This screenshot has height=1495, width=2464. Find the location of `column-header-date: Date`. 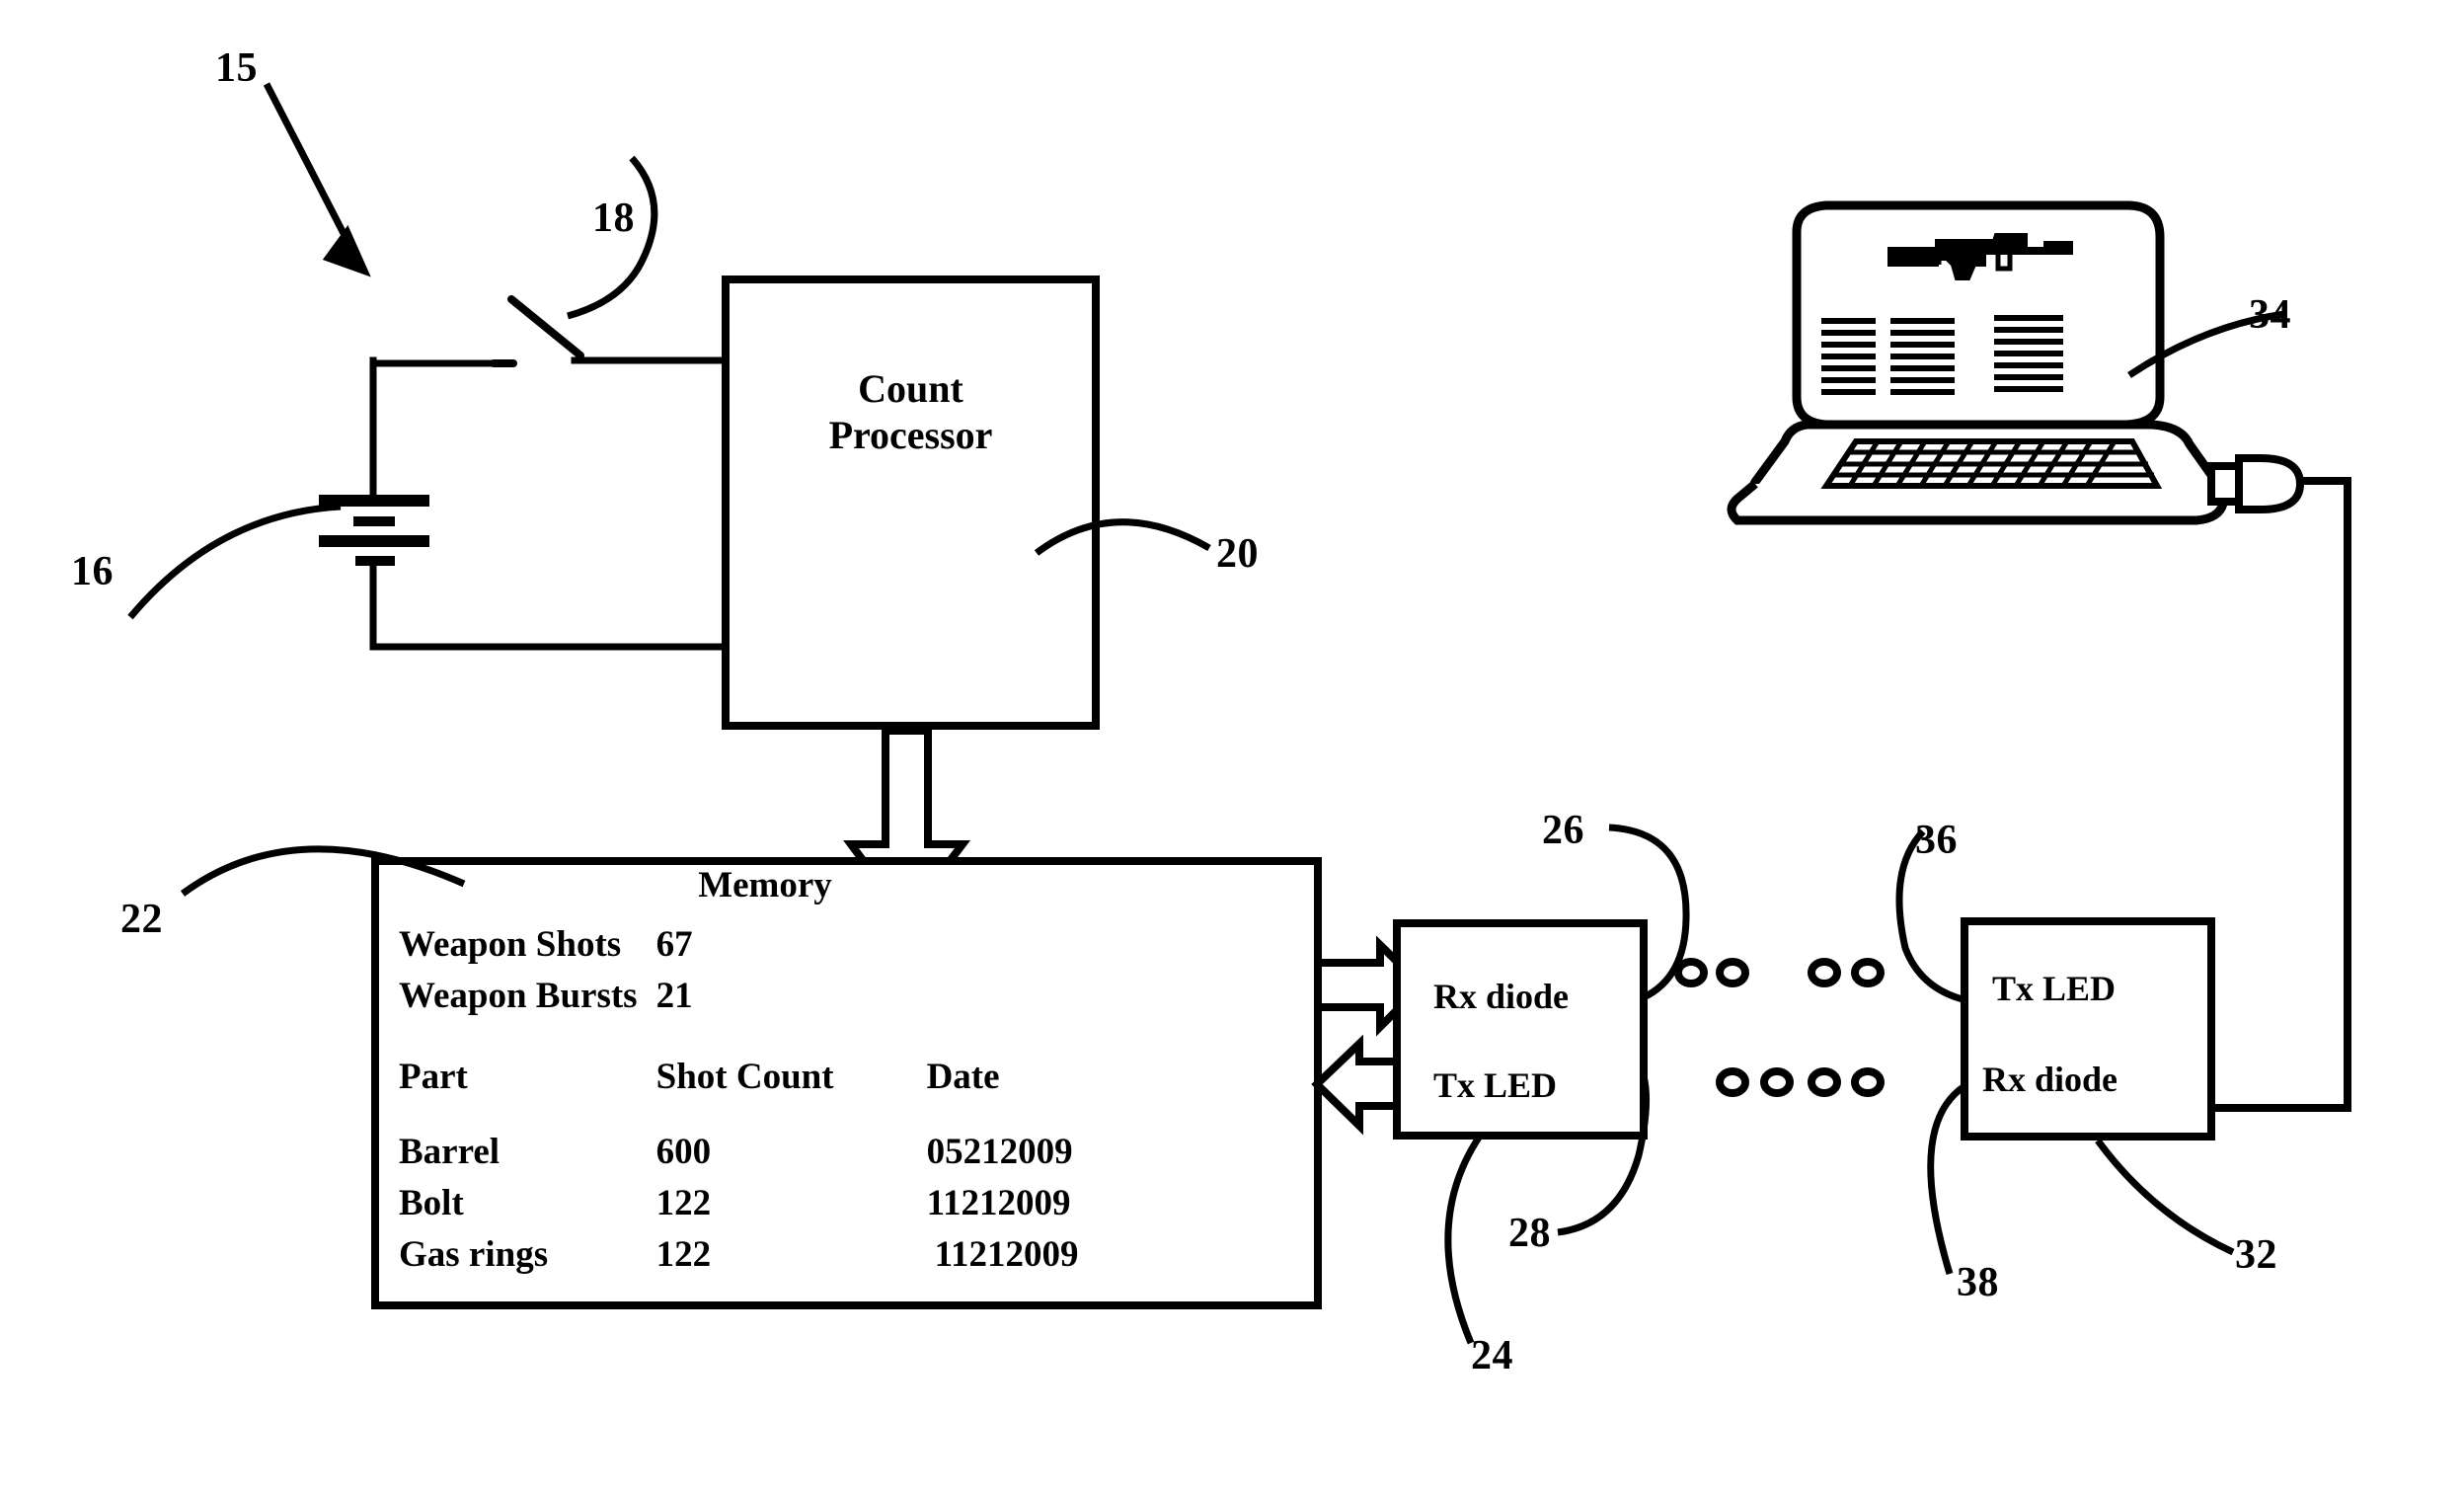

column-header-date: Date is located at coordinates (963, 1077).